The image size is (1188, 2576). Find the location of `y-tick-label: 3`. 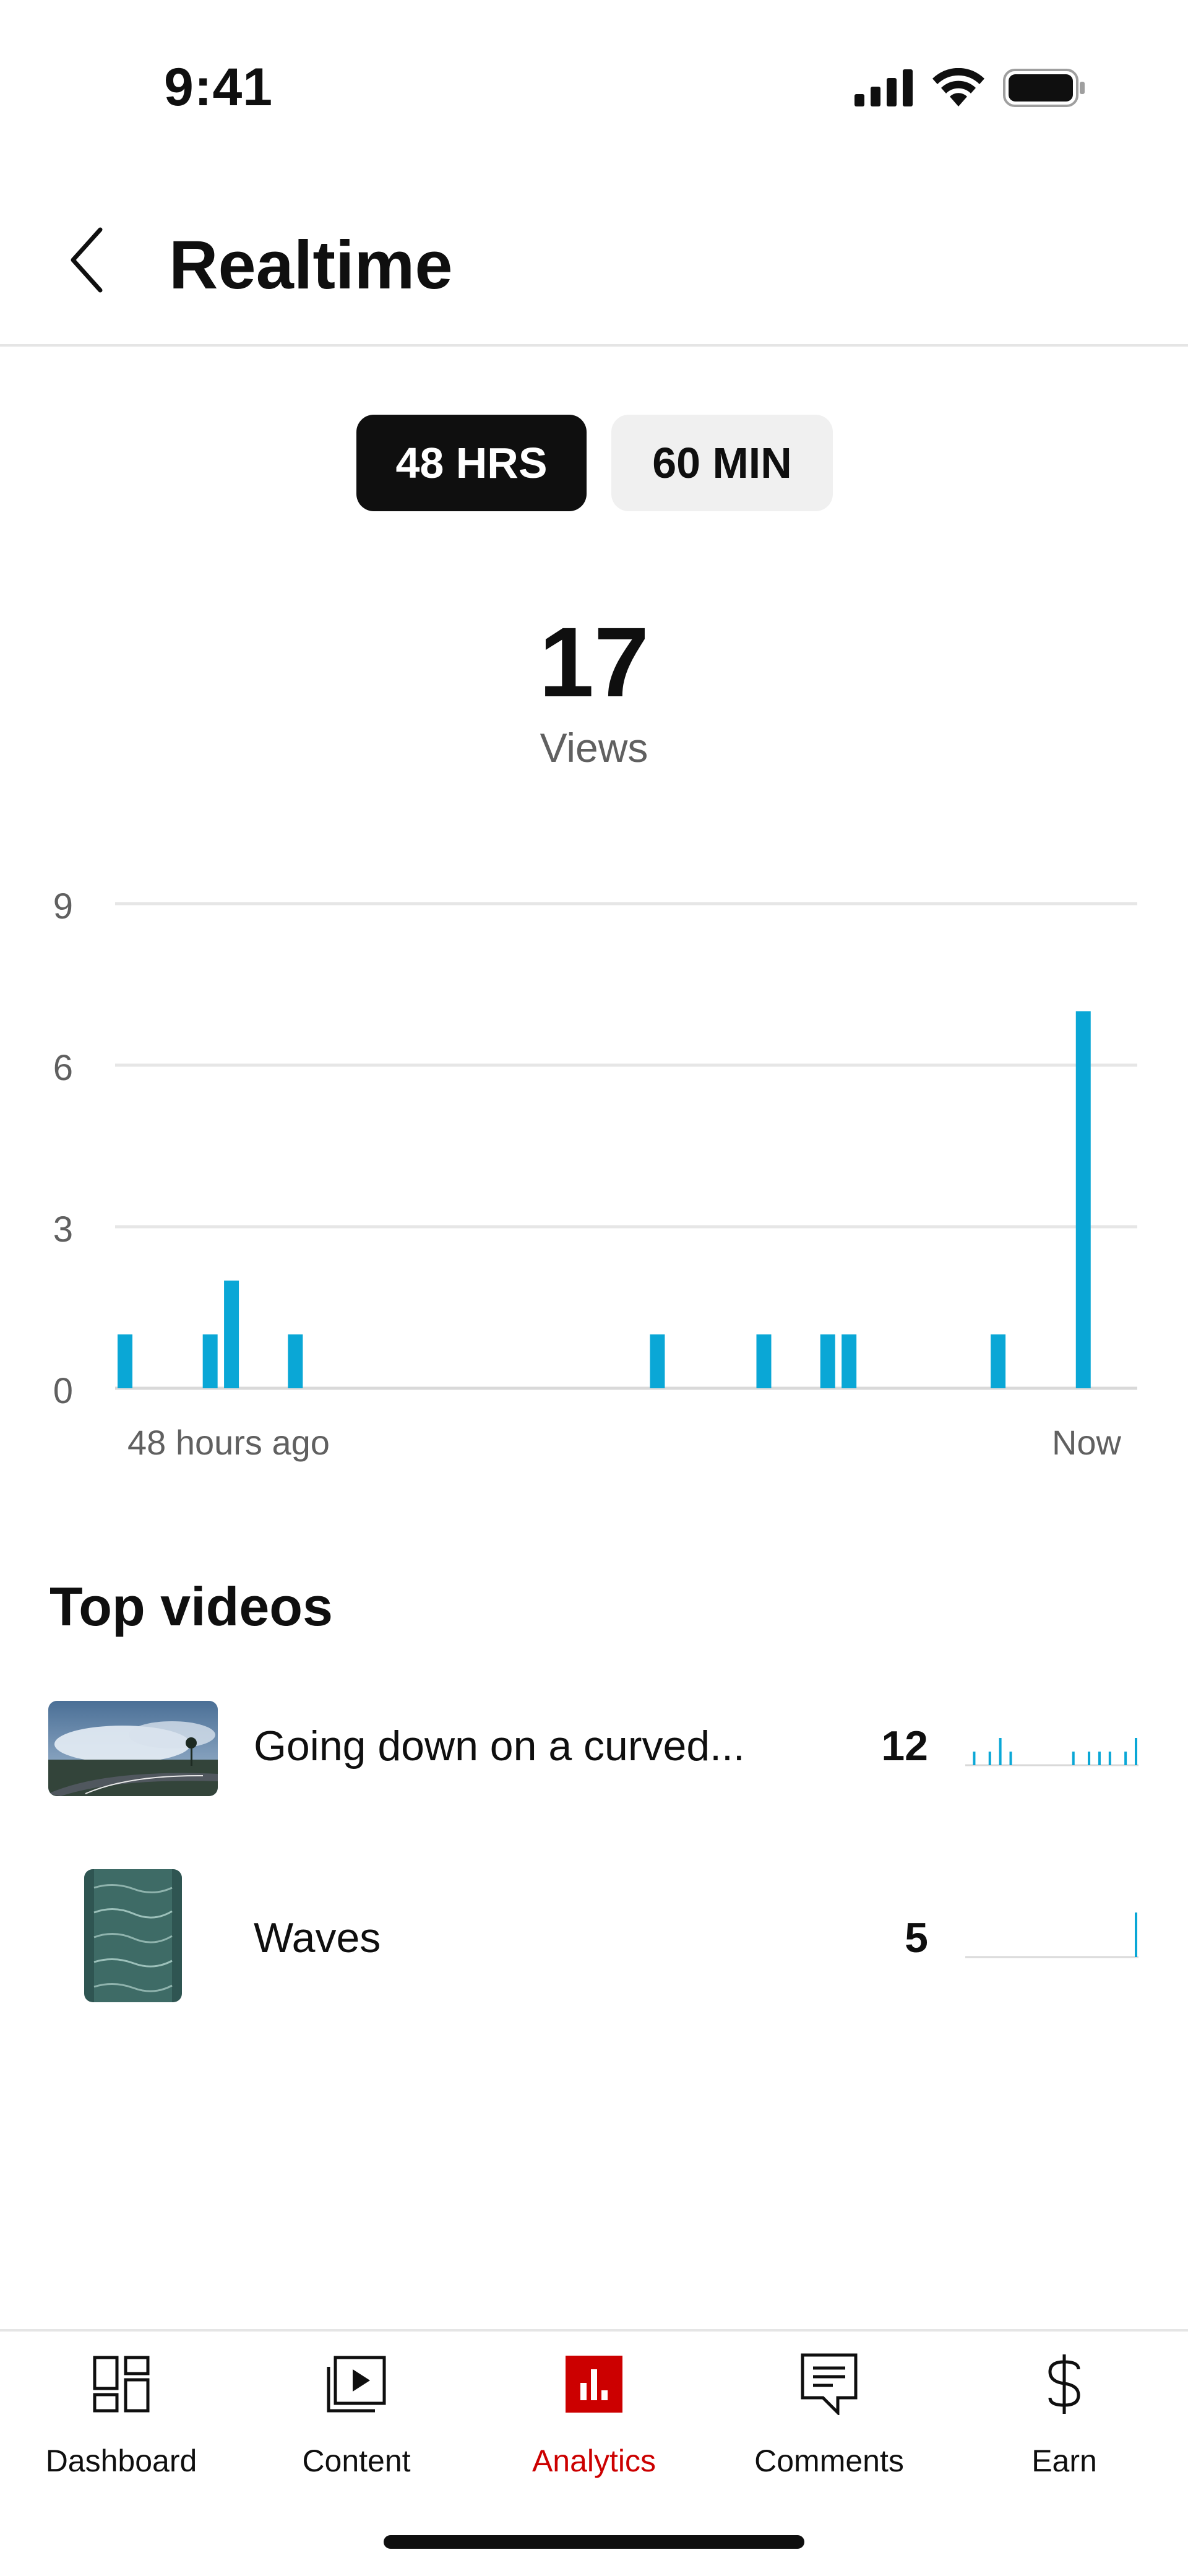

y-tick-label: 3 is located at coordinates (63, 1229).